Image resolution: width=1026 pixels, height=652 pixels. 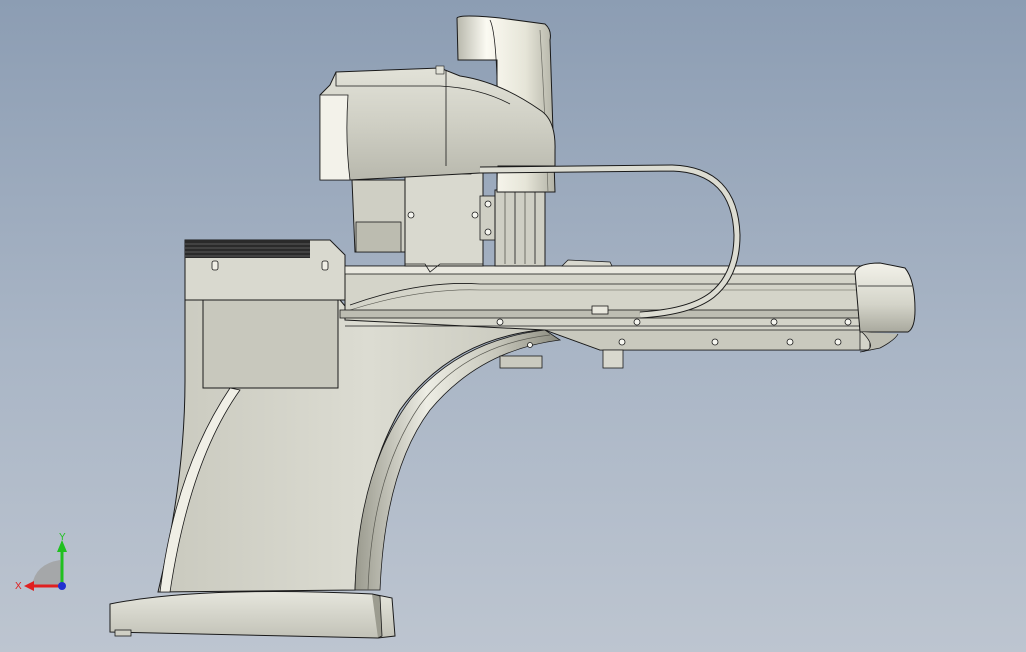 What do you see at coordinates (265, 270) in the screenshot?
I see `top-housing` at bounding box center [265, 270].